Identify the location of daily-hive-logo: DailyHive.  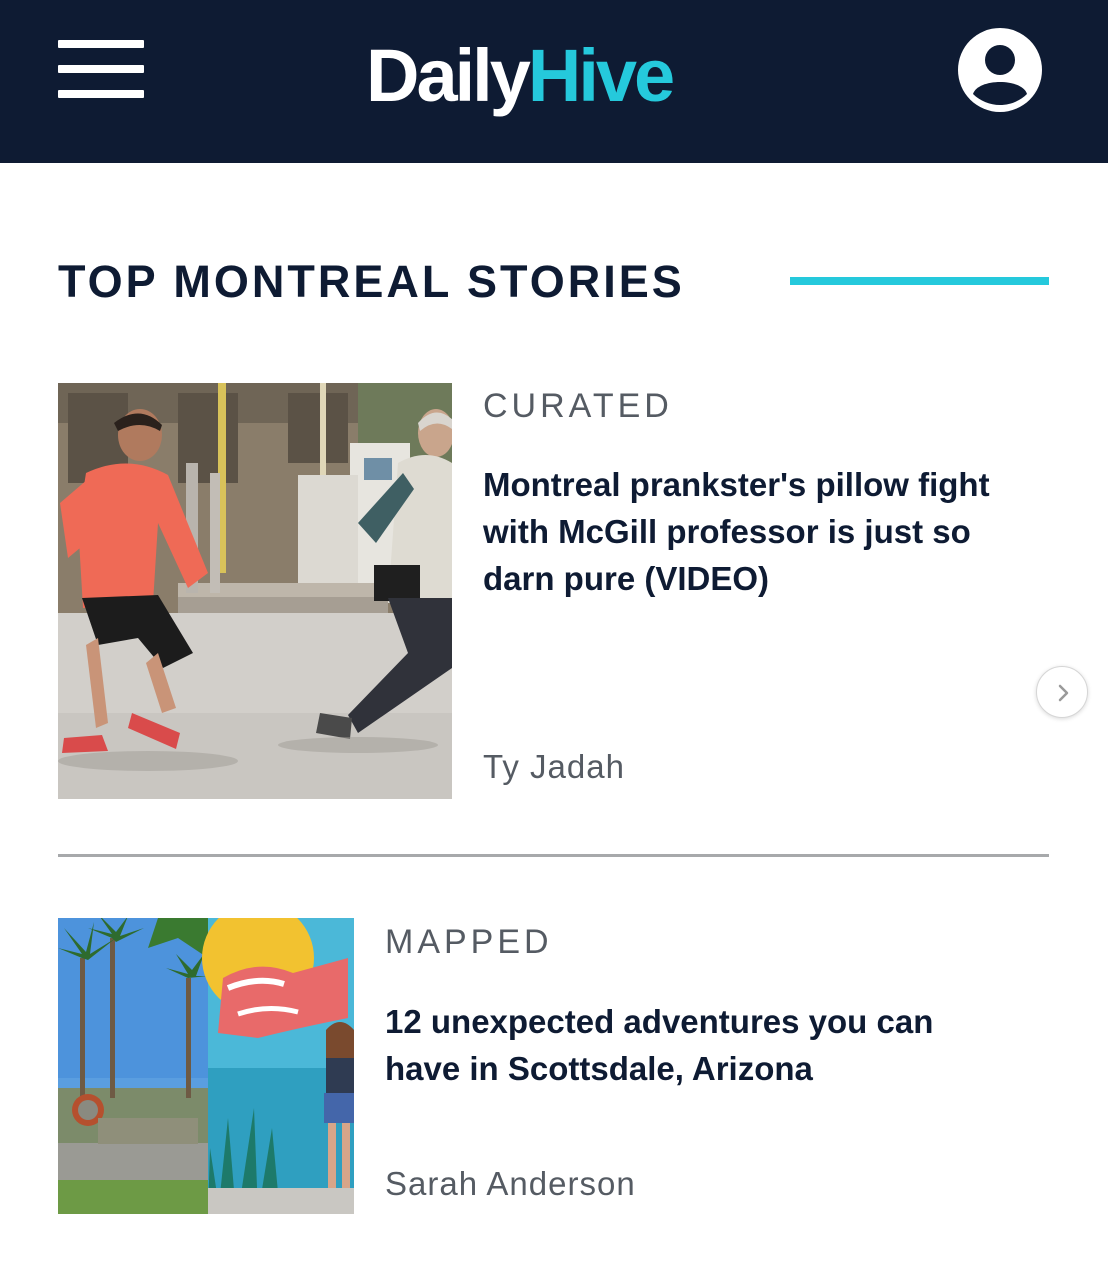
(520, 80).